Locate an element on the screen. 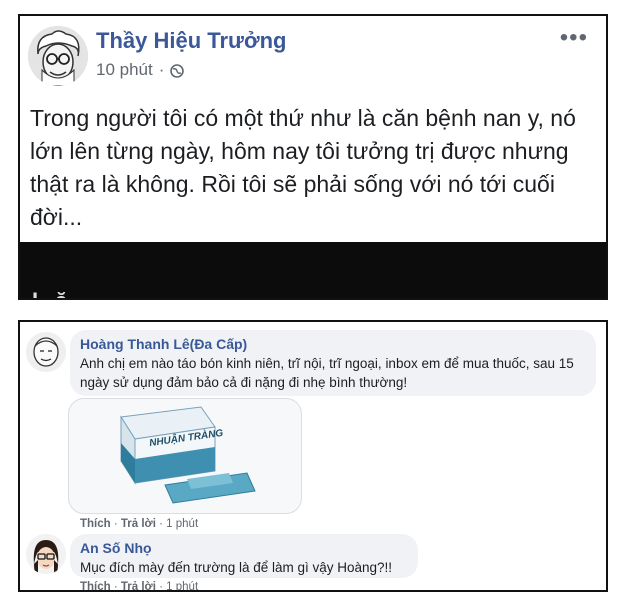  comment-author: An Số Nhọ is located at coordinates (244, 548).